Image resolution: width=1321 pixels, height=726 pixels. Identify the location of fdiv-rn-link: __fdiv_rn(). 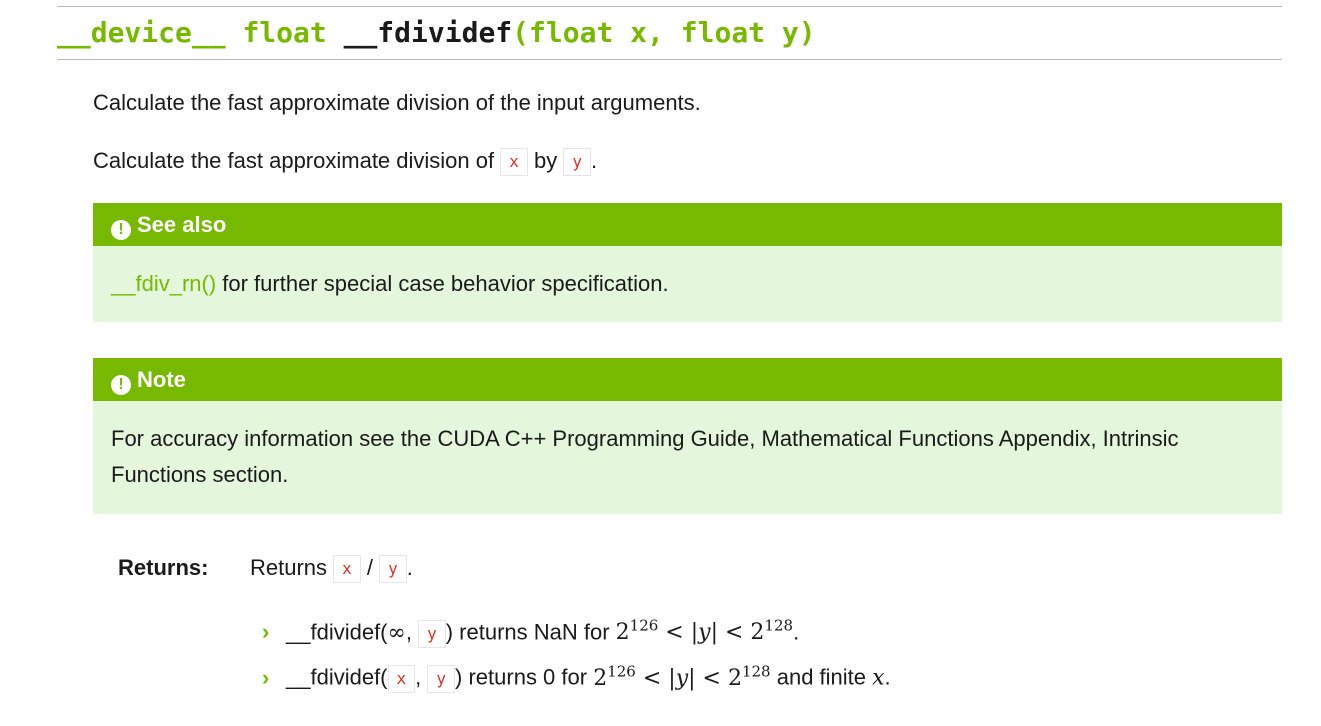
(163, 283).